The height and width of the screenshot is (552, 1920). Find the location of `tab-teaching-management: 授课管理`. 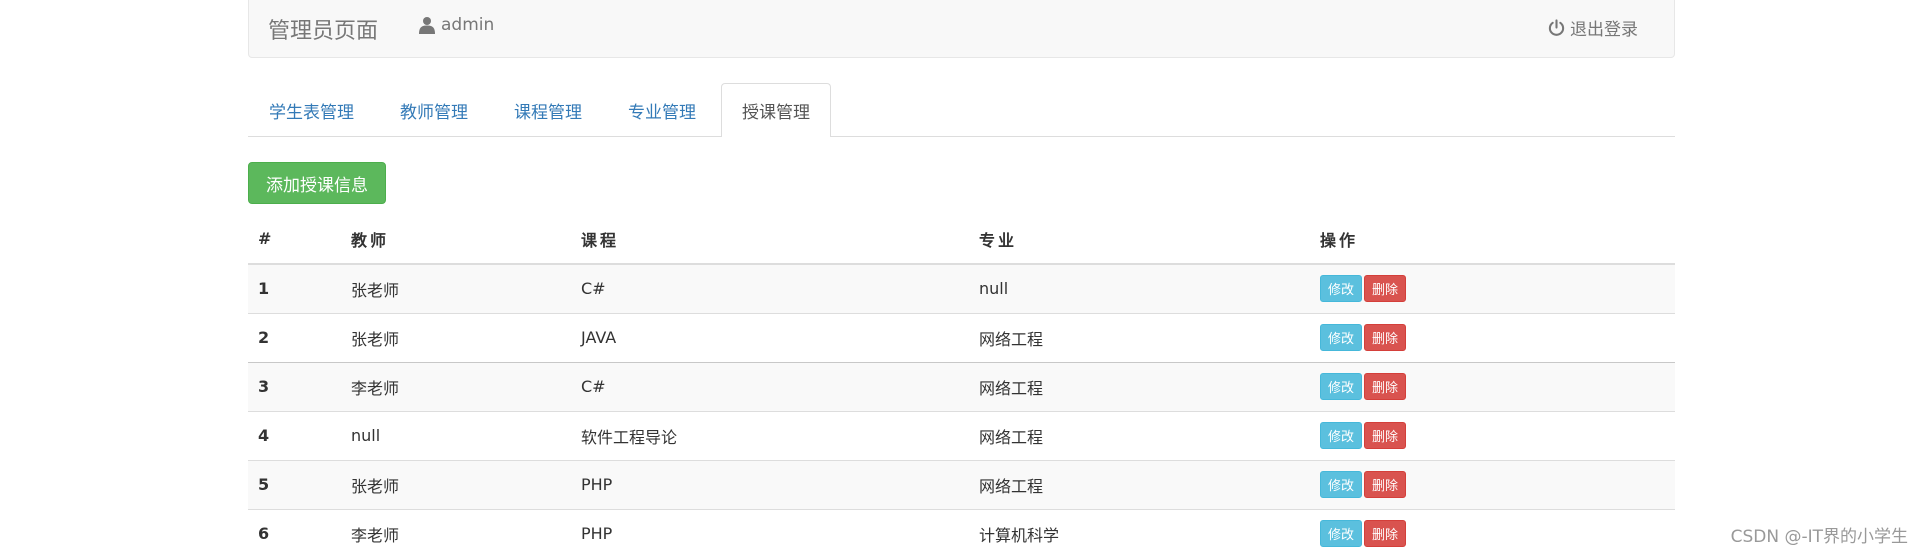

tab-teaching-management: 授课管理 is located at coordinates (776, 110).